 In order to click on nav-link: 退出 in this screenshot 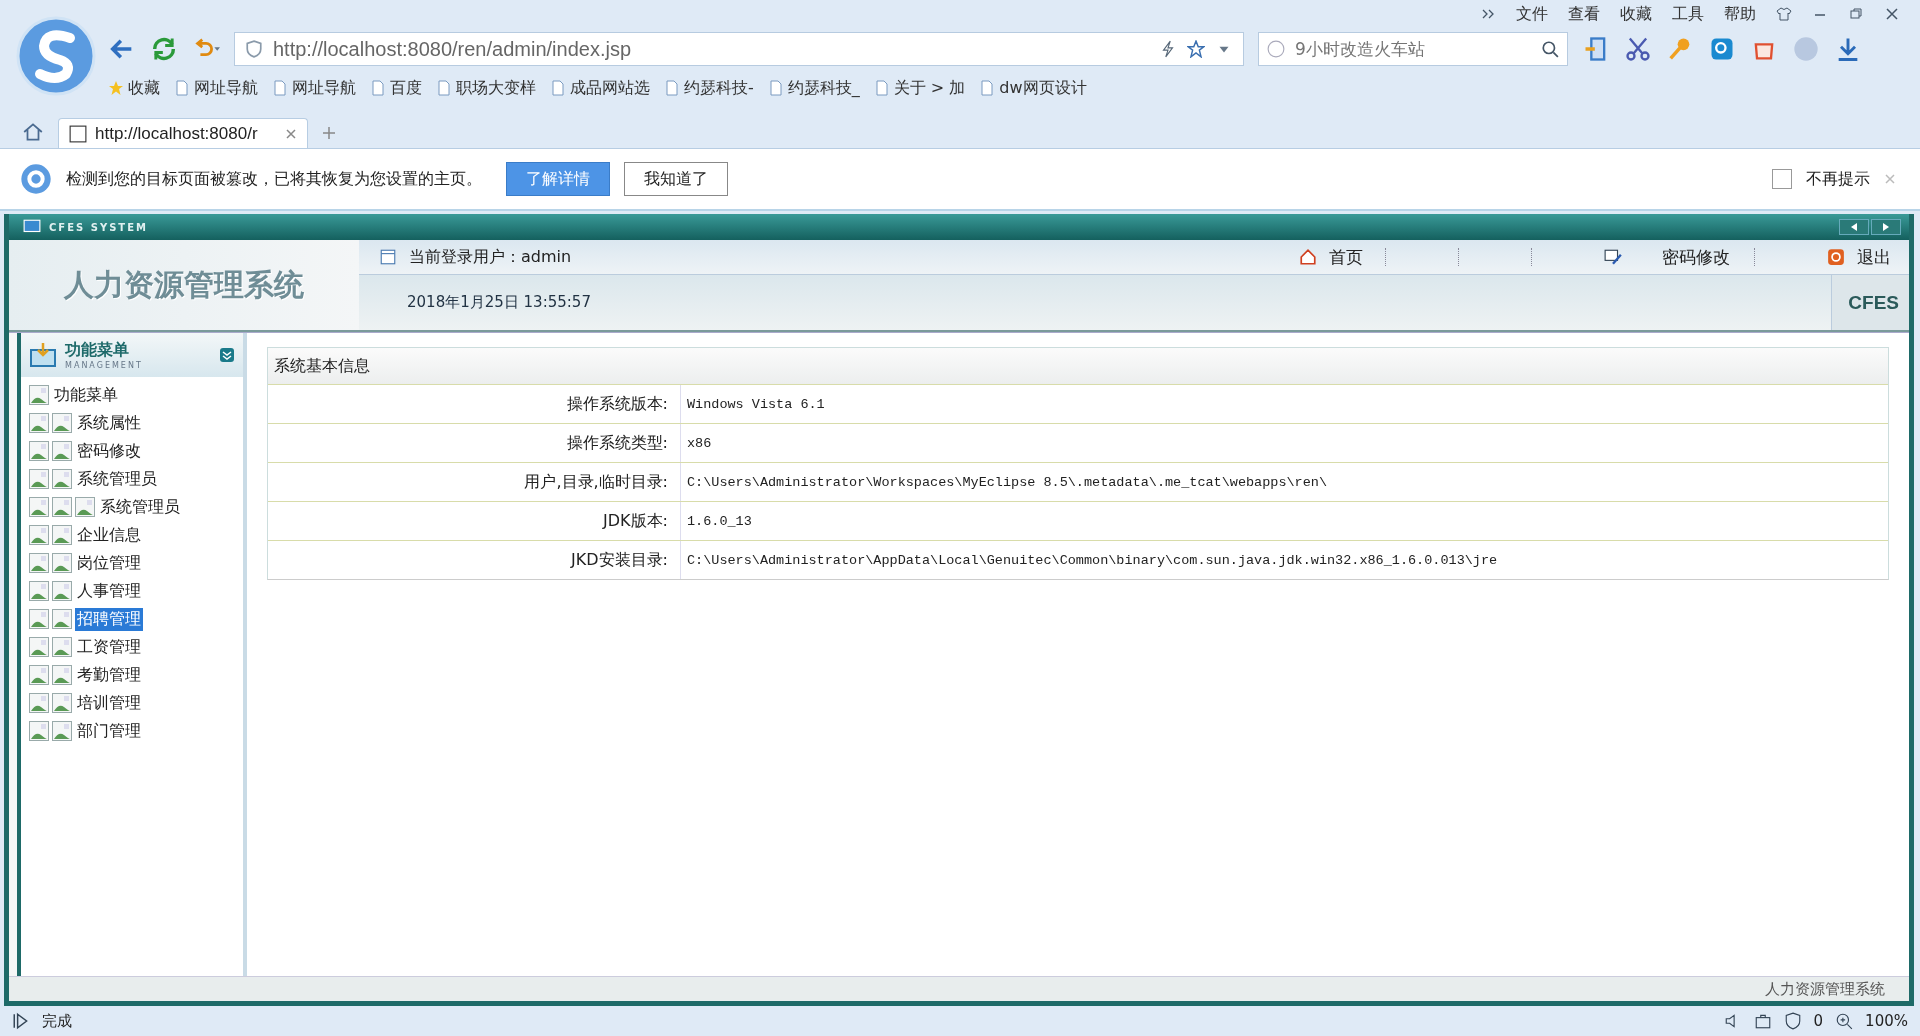, I will do `click(1879, 257)`.